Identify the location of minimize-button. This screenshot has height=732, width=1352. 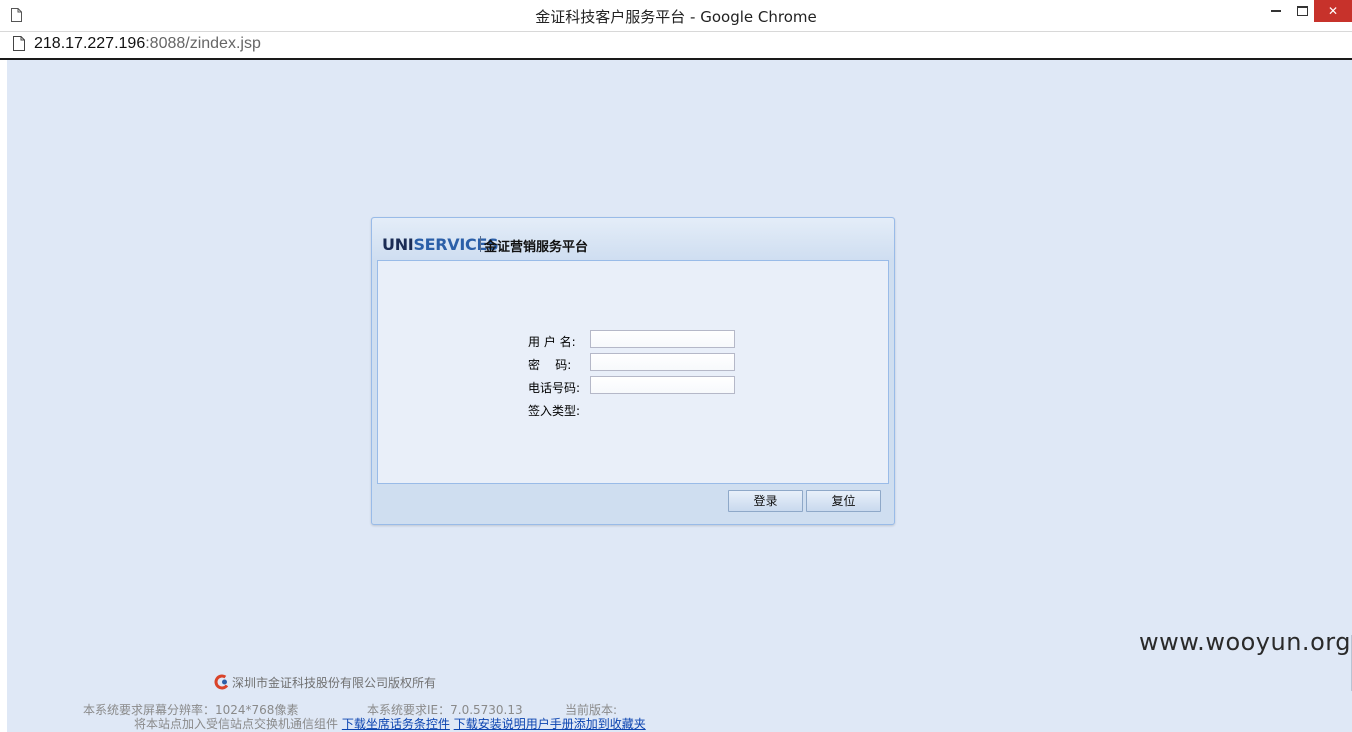
(1276, 11).